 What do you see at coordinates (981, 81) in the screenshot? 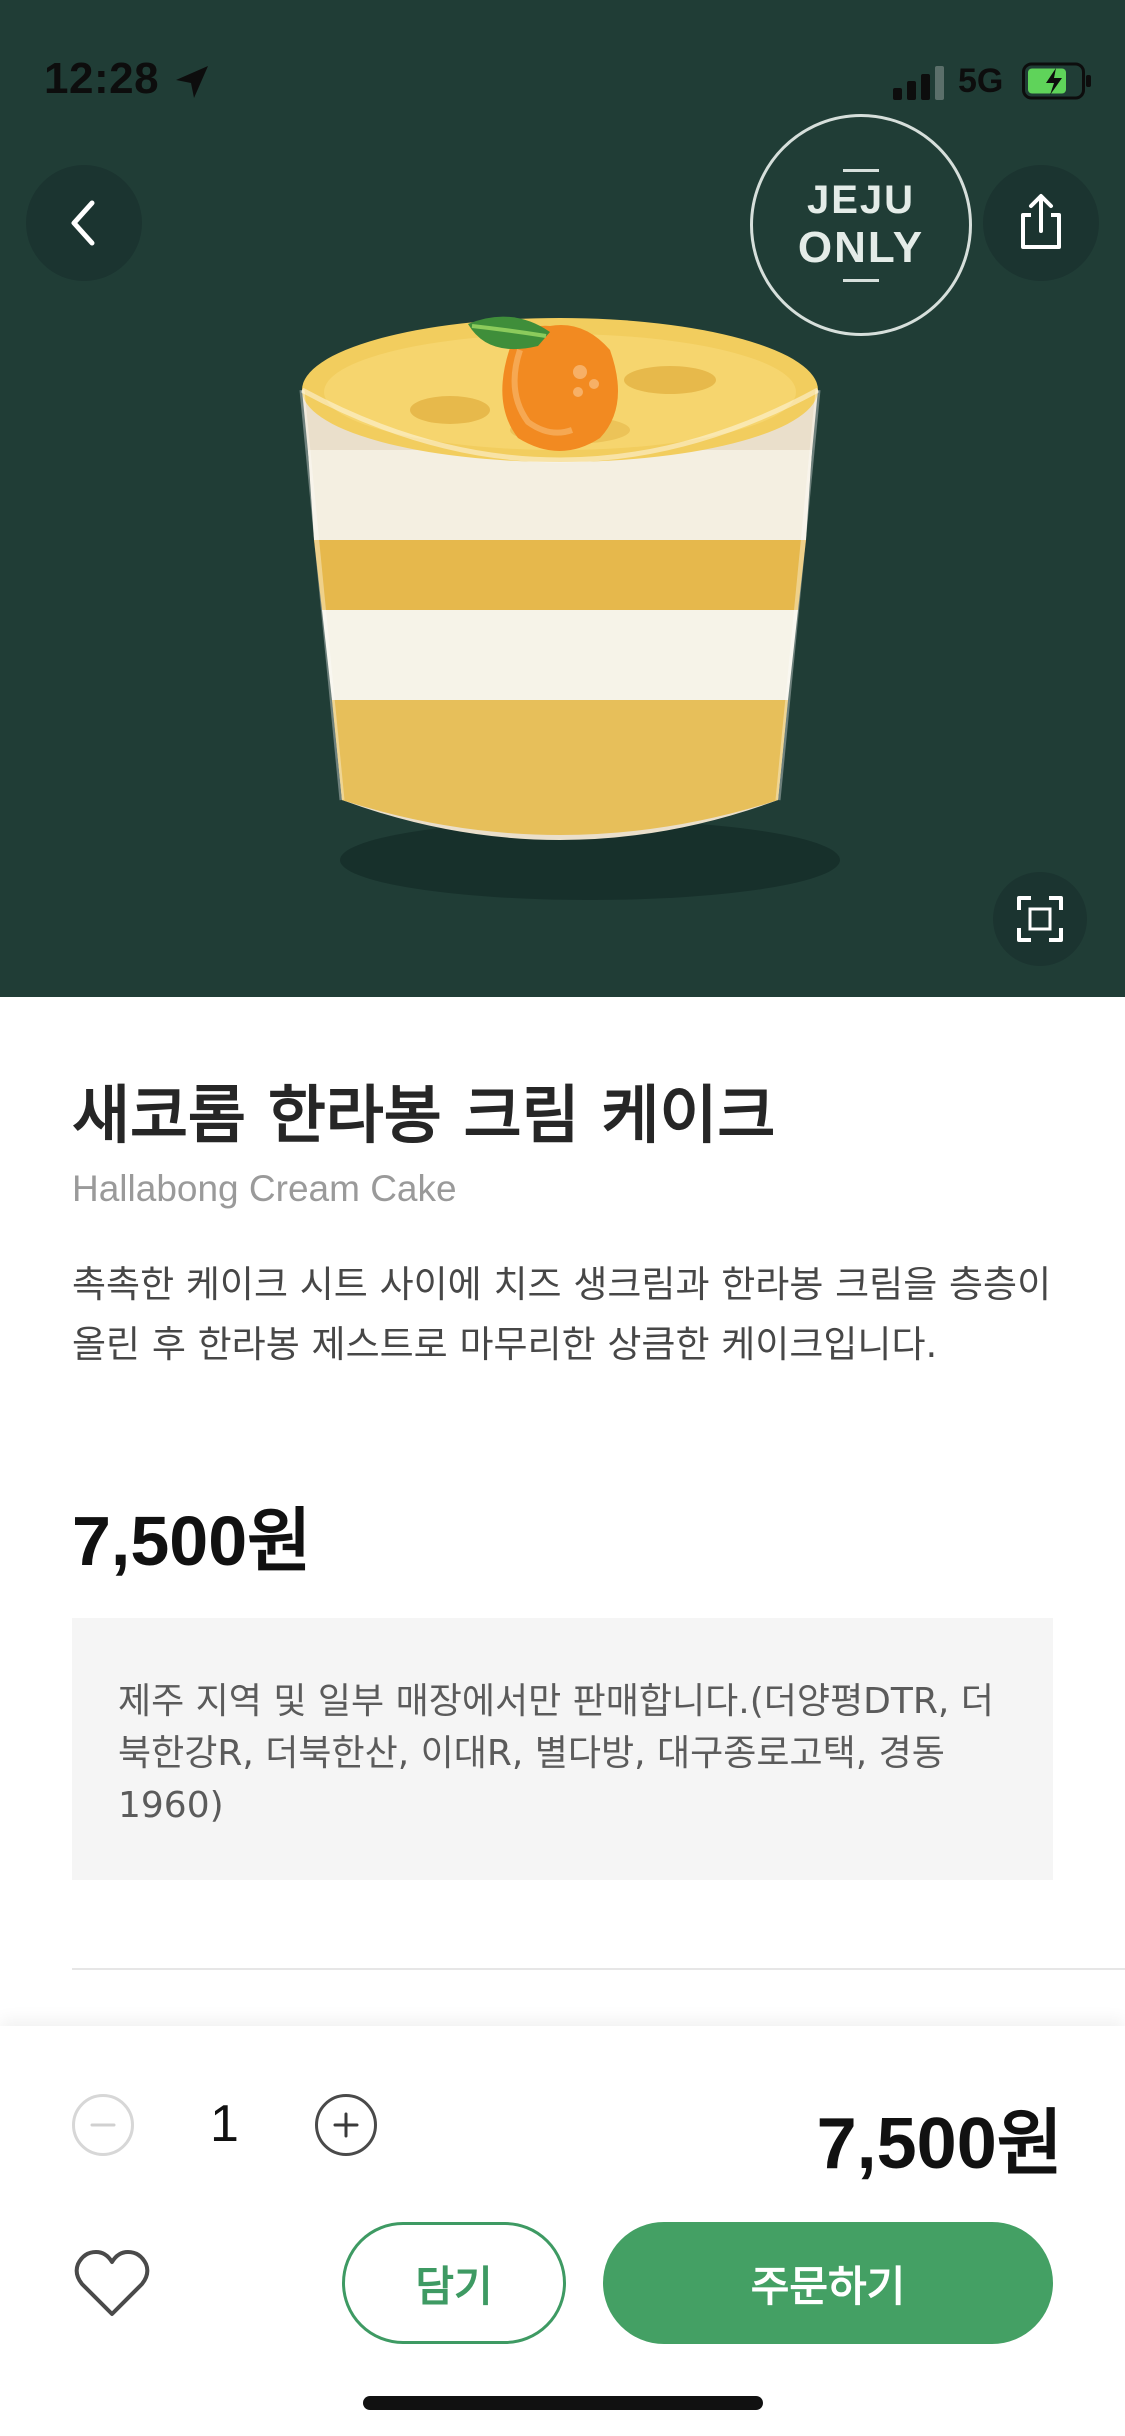
I see `network-label: 5G` at bounding box center [981, 81].